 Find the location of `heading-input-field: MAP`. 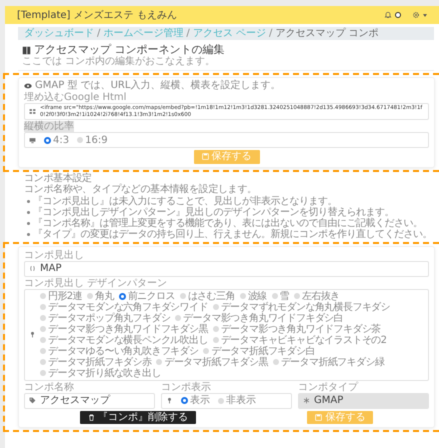

heading-input-field: MAP is located at coordinates (226, 268).